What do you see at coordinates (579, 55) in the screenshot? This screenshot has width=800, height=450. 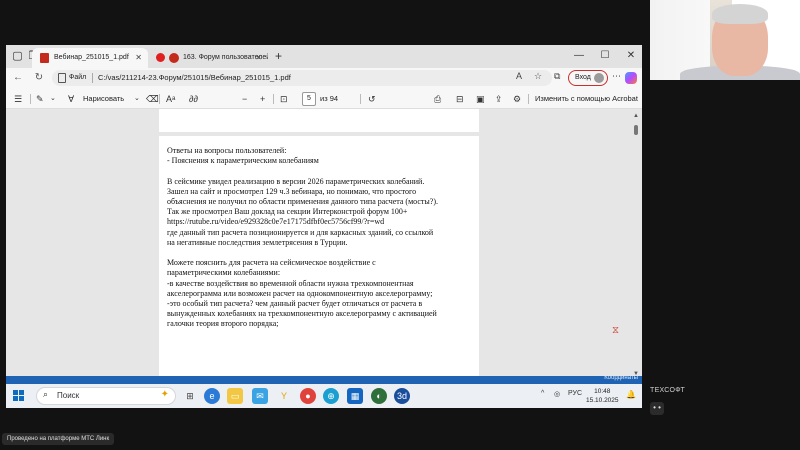 I see `minimize-button: —` at bounding box center [579, 55].